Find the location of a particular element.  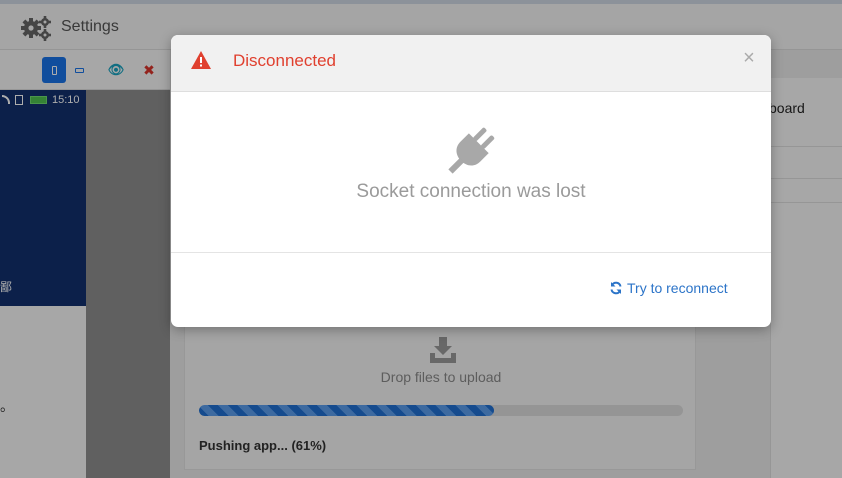

refresh-icon is located at coordinates (616, 288).